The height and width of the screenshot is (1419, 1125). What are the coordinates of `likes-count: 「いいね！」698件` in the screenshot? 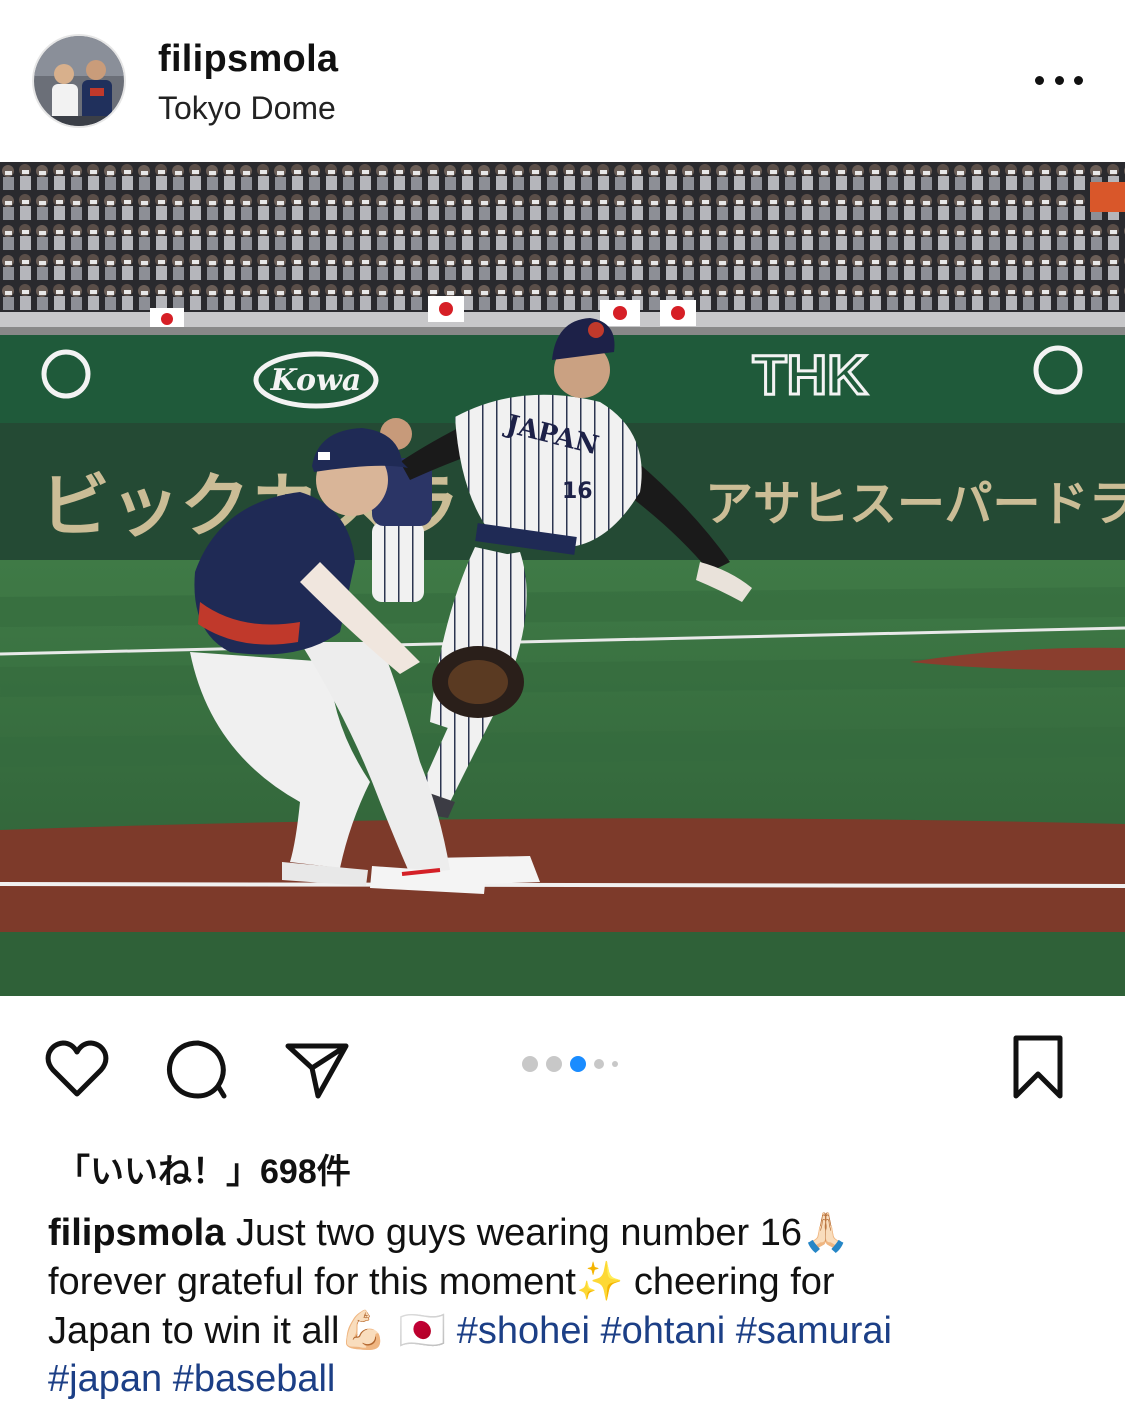 It's located at (203, 1168).